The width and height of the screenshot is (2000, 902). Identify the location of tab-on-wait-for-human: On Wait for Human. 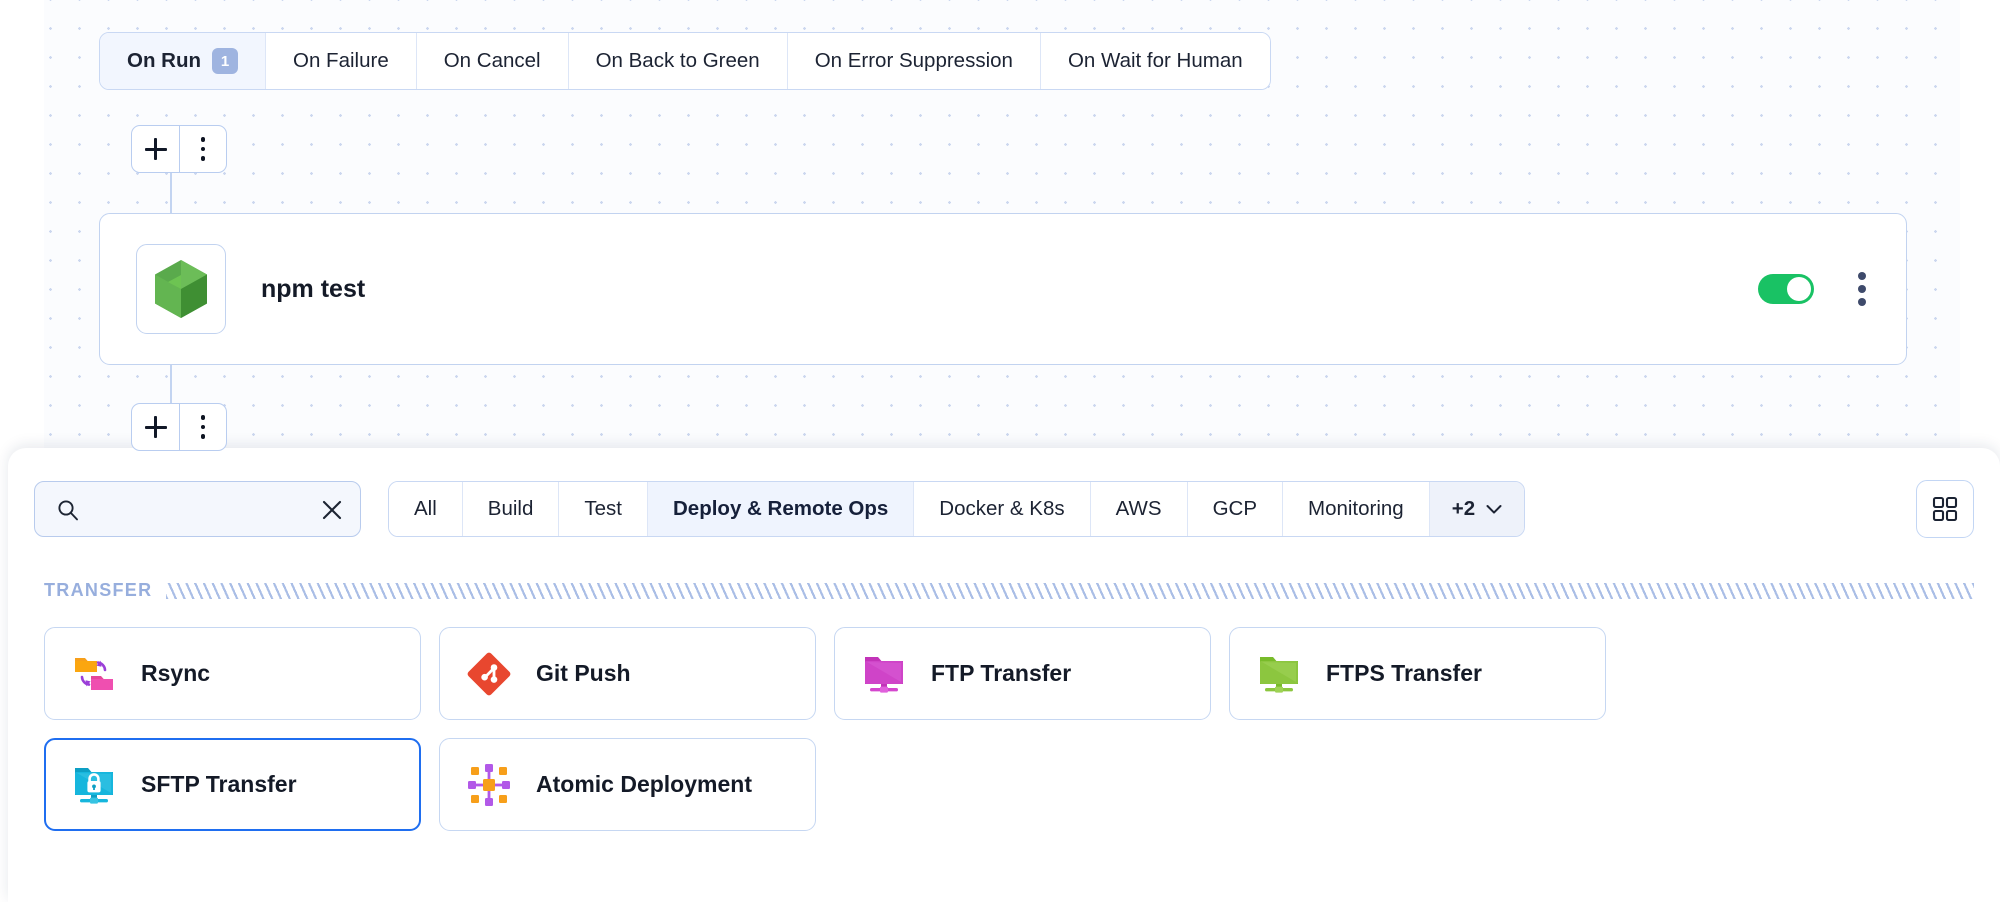
(1155, 61).